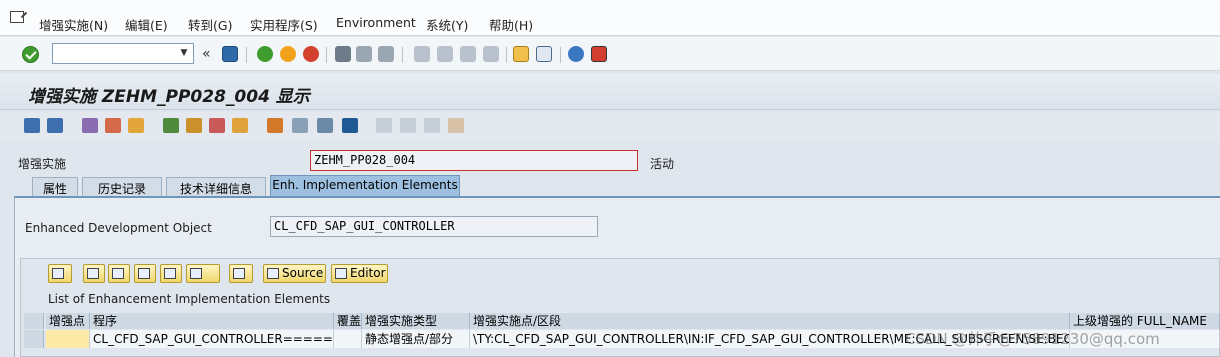  Describe the element at coordinates (273, 273) in the screenshot. I see `source-icon` at that location.